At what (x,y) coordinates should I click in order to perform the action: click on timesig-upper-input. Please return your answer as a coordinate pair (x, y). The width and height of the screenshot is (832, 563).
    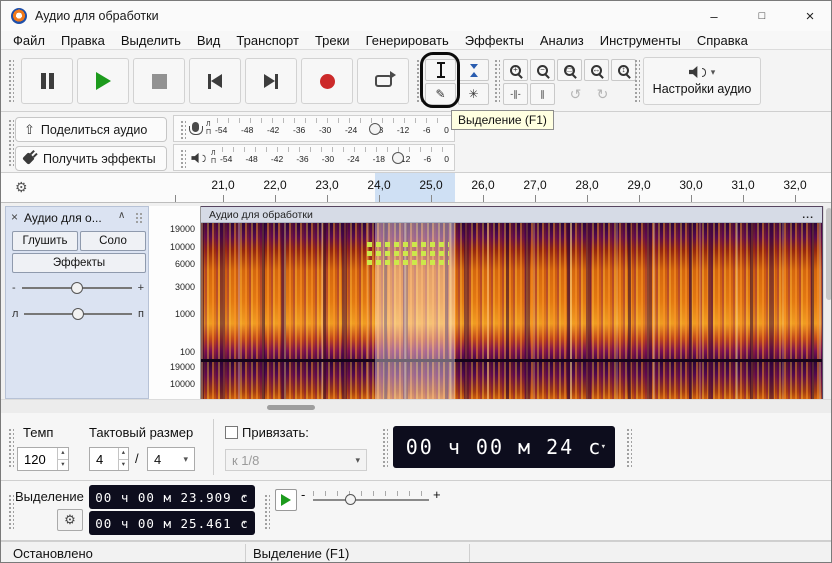
    Looking at the image, I should click on (104, 459).